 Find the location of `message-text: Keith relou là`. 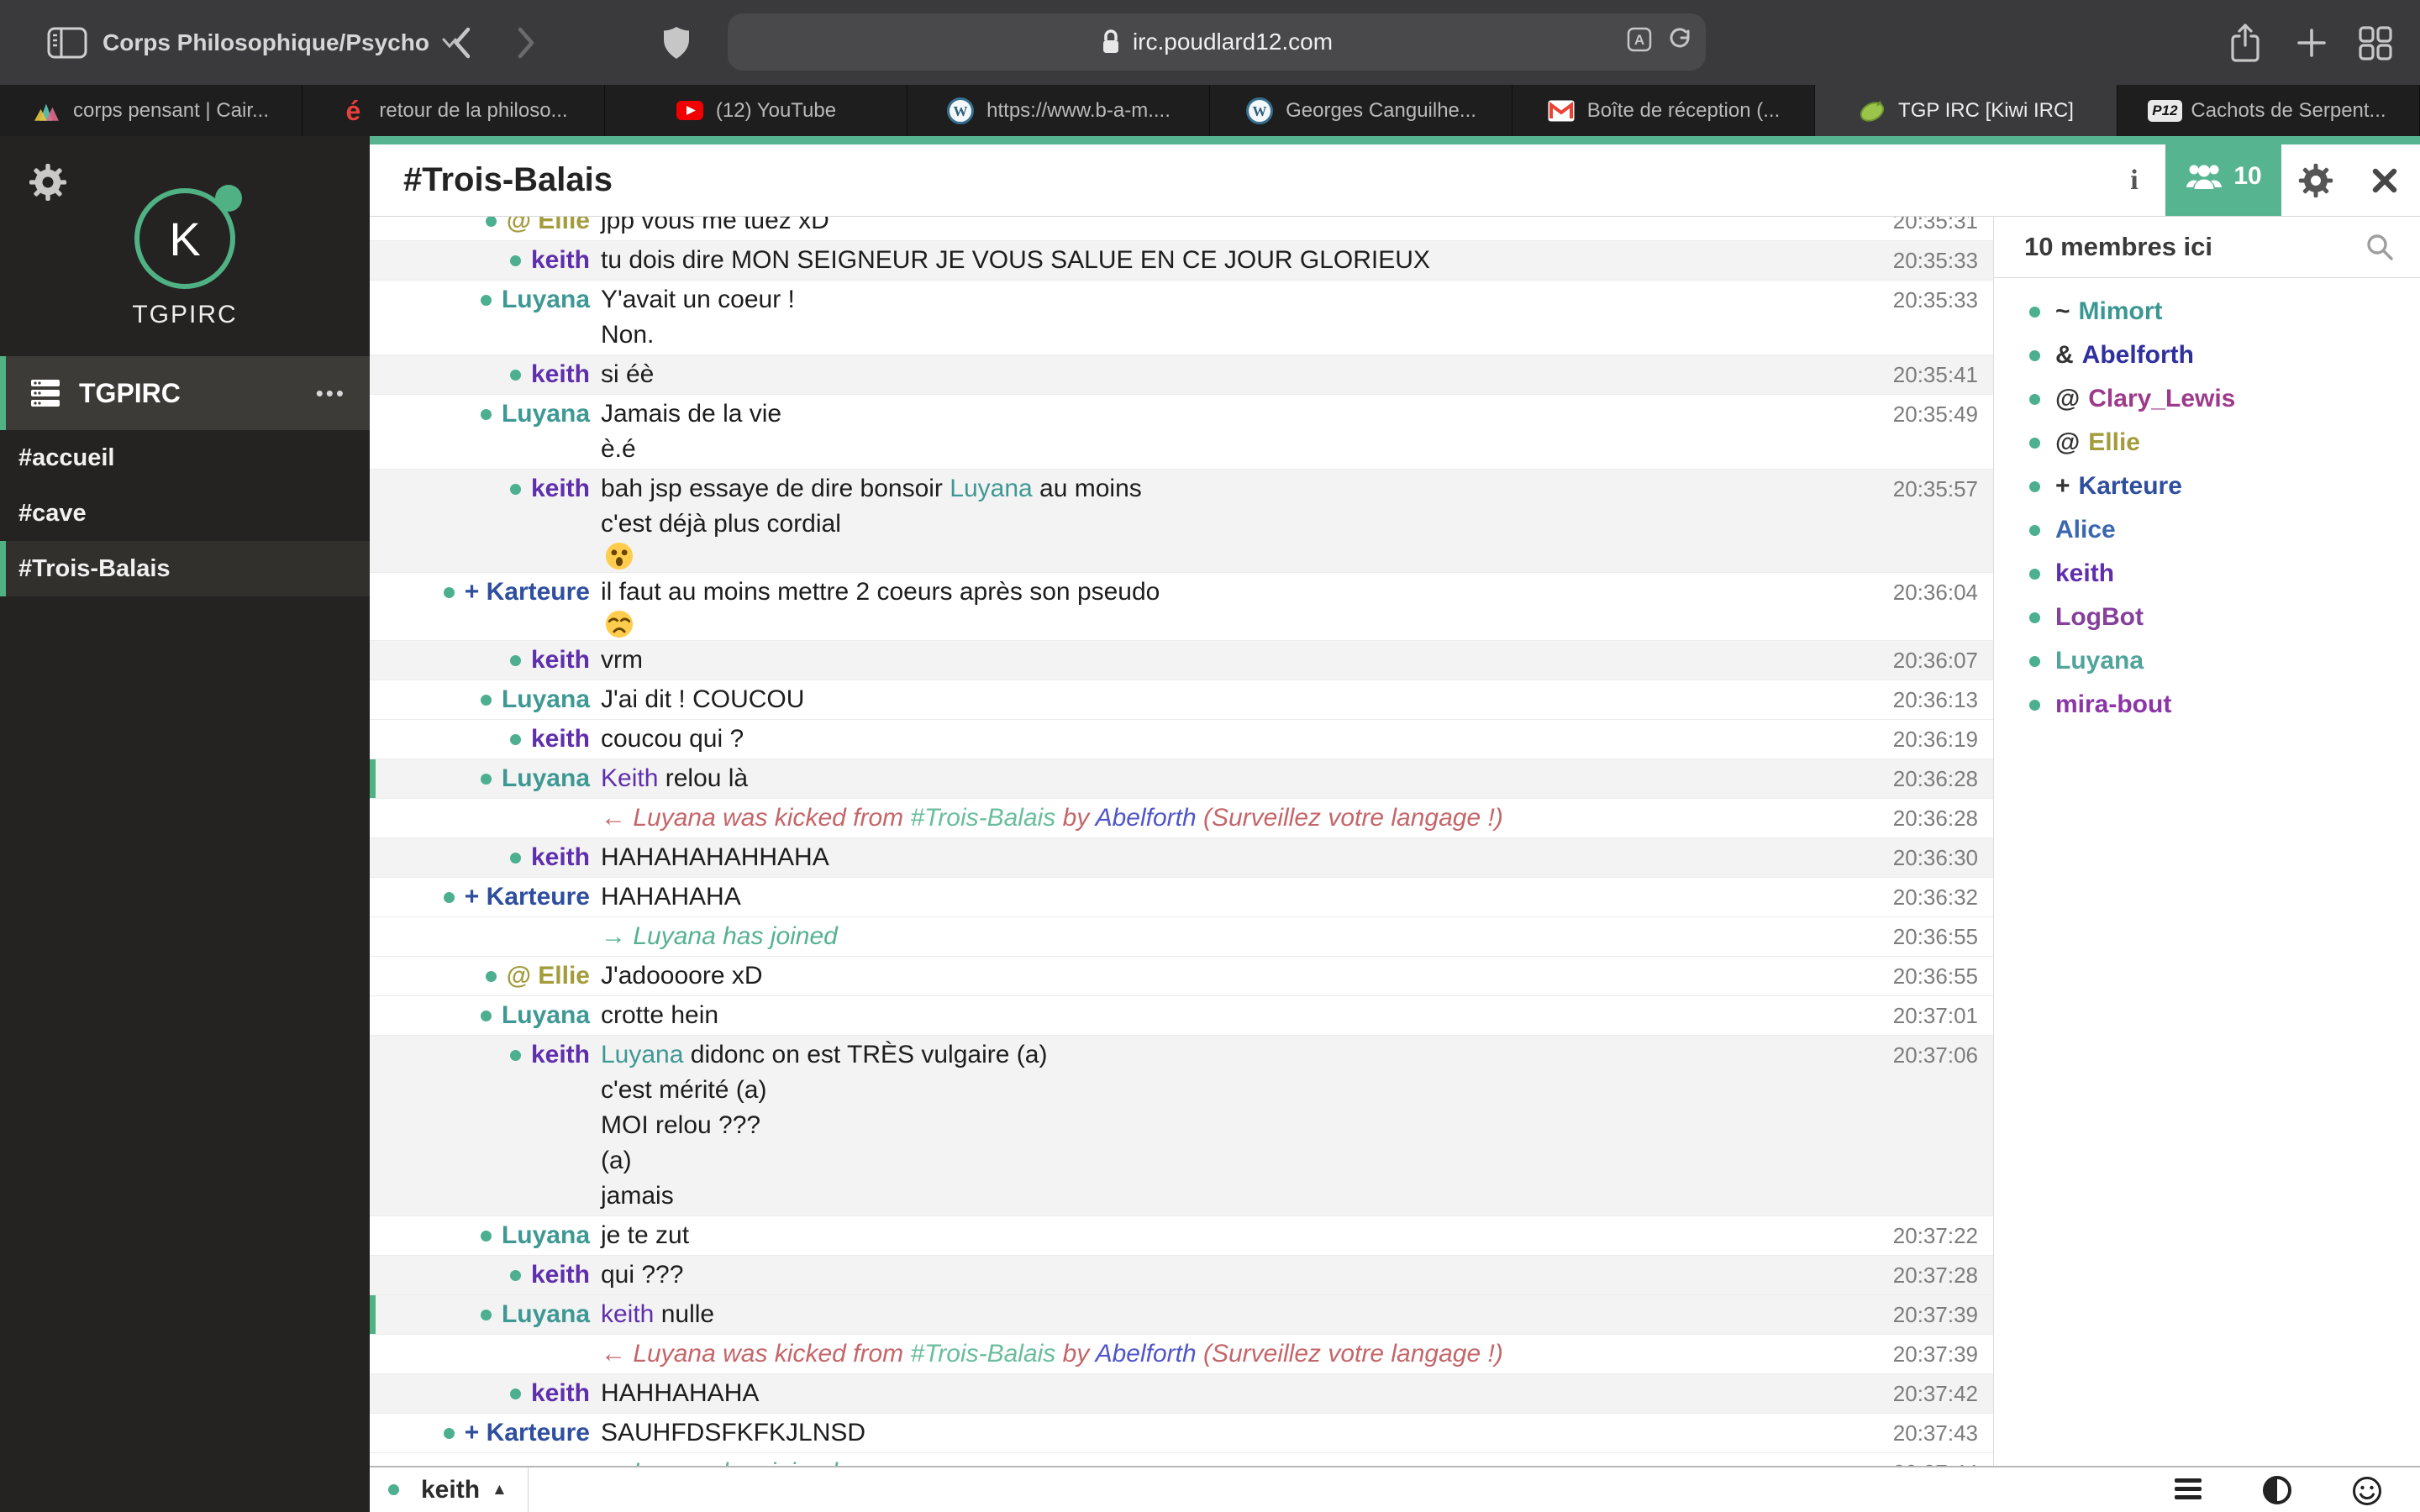

message-text: Keith relou là is located at coordinates (675, 778).